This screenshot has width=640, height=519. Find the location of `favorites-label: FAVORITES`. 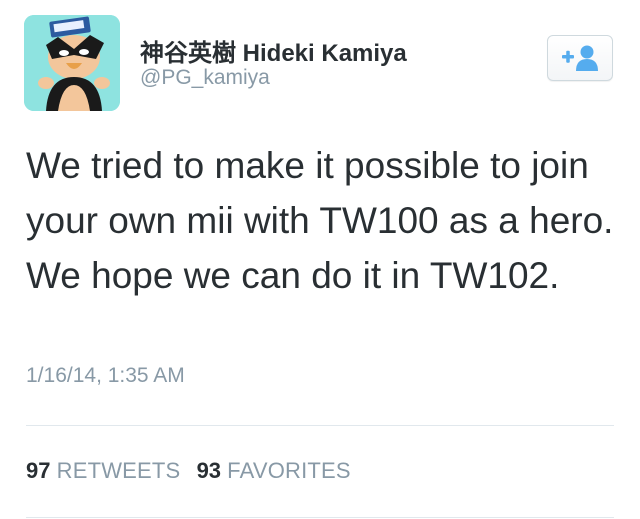

favorites-label: FAVORITES is located at coordinates (289, 470).